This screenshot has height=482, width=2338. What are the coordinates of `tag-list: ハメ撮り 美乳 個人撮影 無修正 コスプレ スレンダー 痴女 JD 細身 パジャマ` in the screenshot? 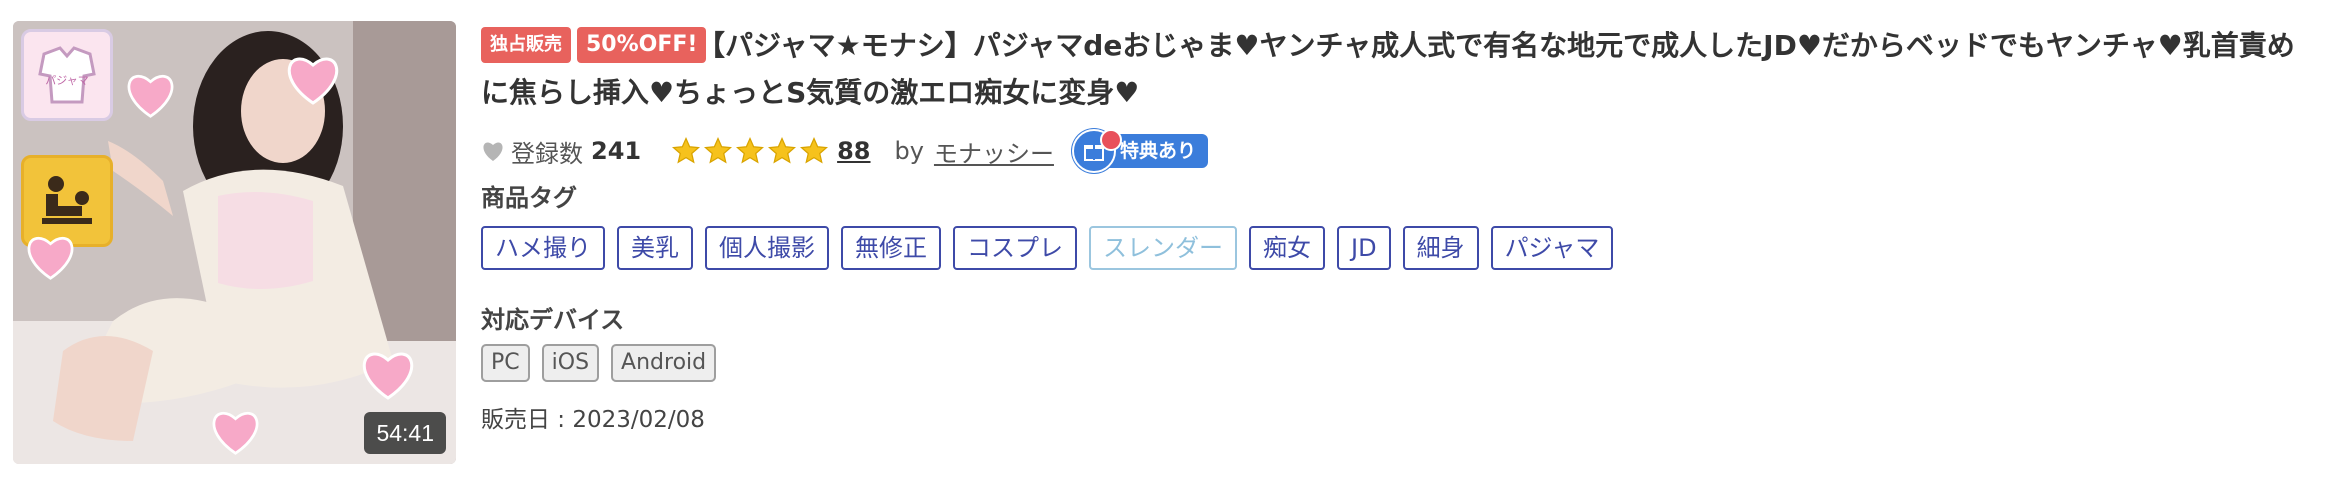 It's located at (1047, 248).